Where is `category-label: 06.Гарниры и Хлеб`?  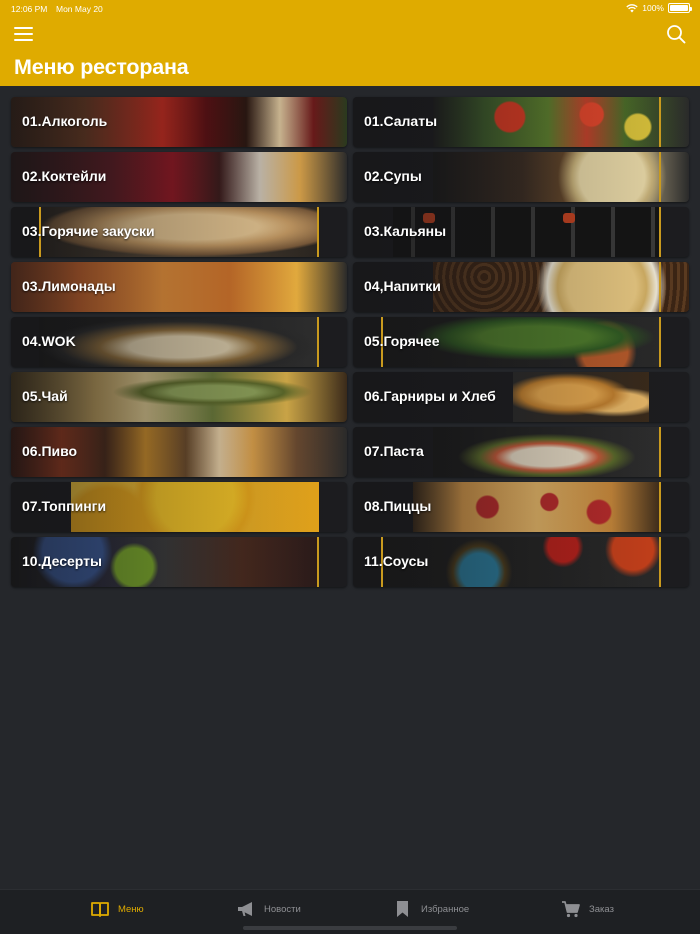 category-label: 06.Гарниры и Хлеб is located at coordinates (430, 396).